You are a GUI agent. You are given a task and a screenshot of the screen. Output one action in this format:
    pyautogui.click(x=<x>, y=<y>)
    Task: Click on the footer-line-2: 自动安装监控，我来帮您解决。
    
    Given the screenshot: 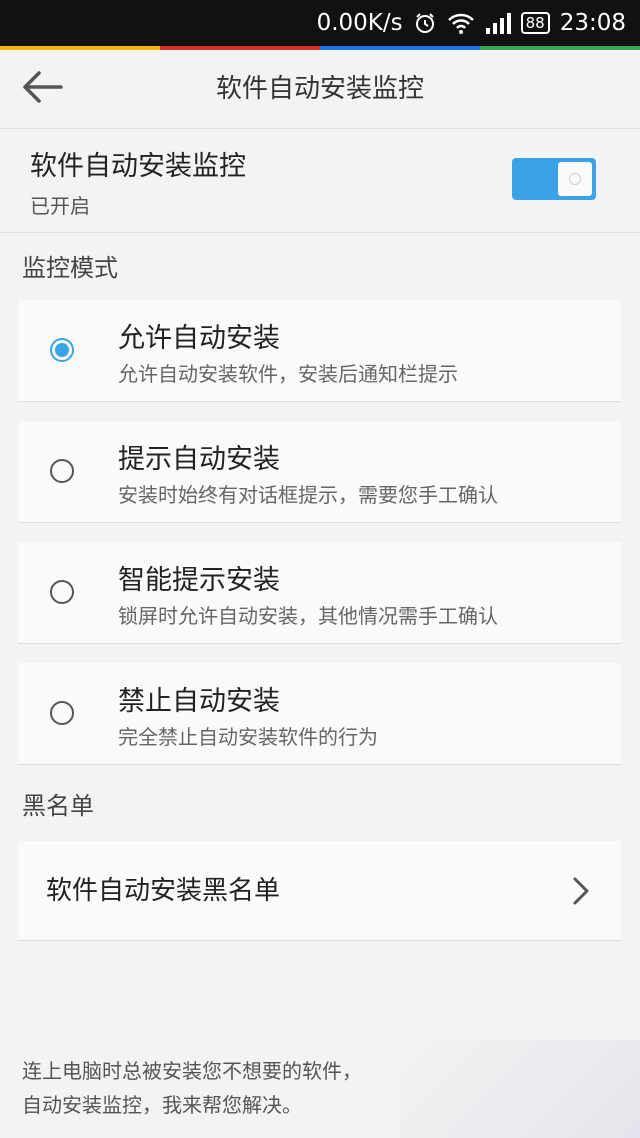 What is the action you would take?
    pyautogui.click(x=162, y=1105)
    